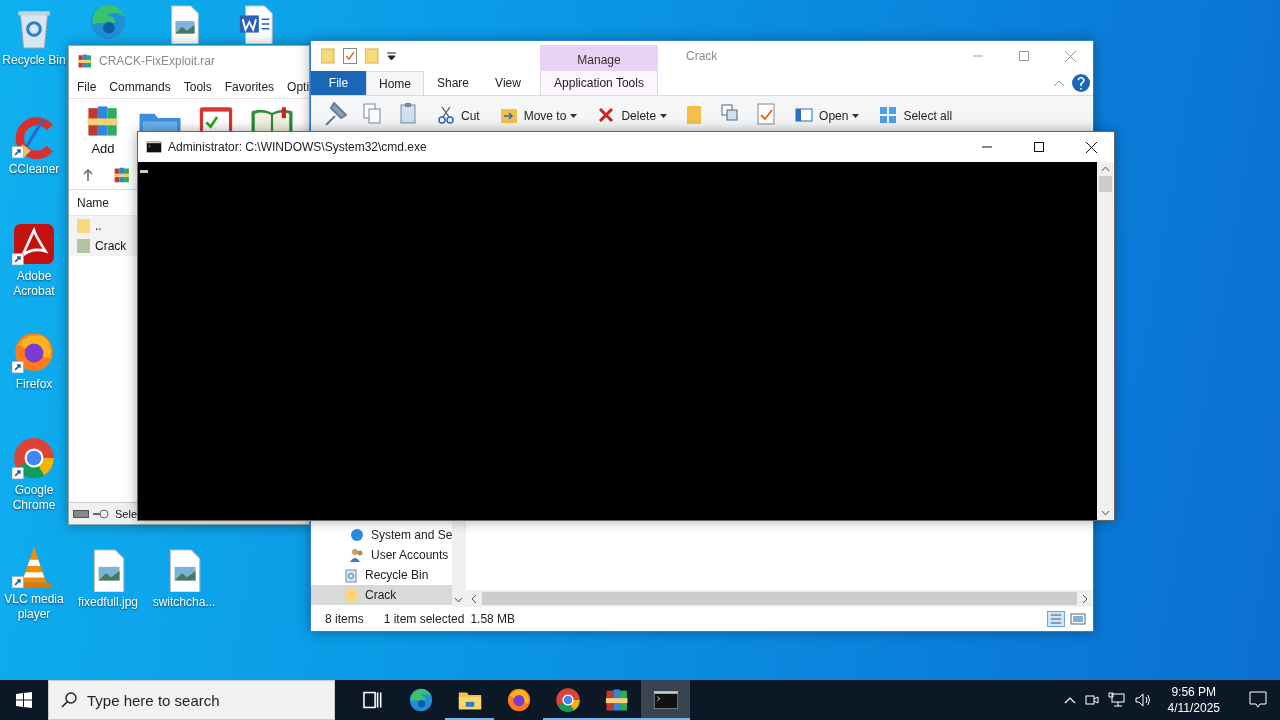  What do you see at coordinates (154, 147) in the screenshot?
I see `terminal-icon` at bounding box center [154, 147].